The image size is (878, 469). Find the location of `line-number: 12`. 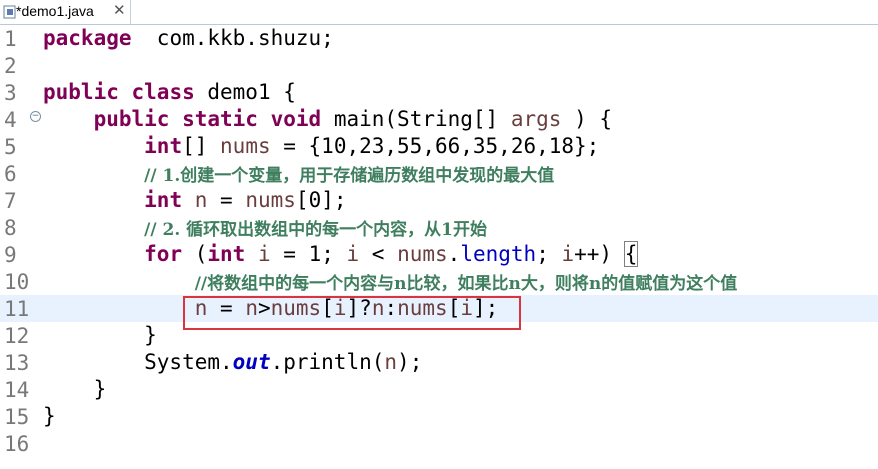

line-number: 12 is located at coordinates (17, 336).